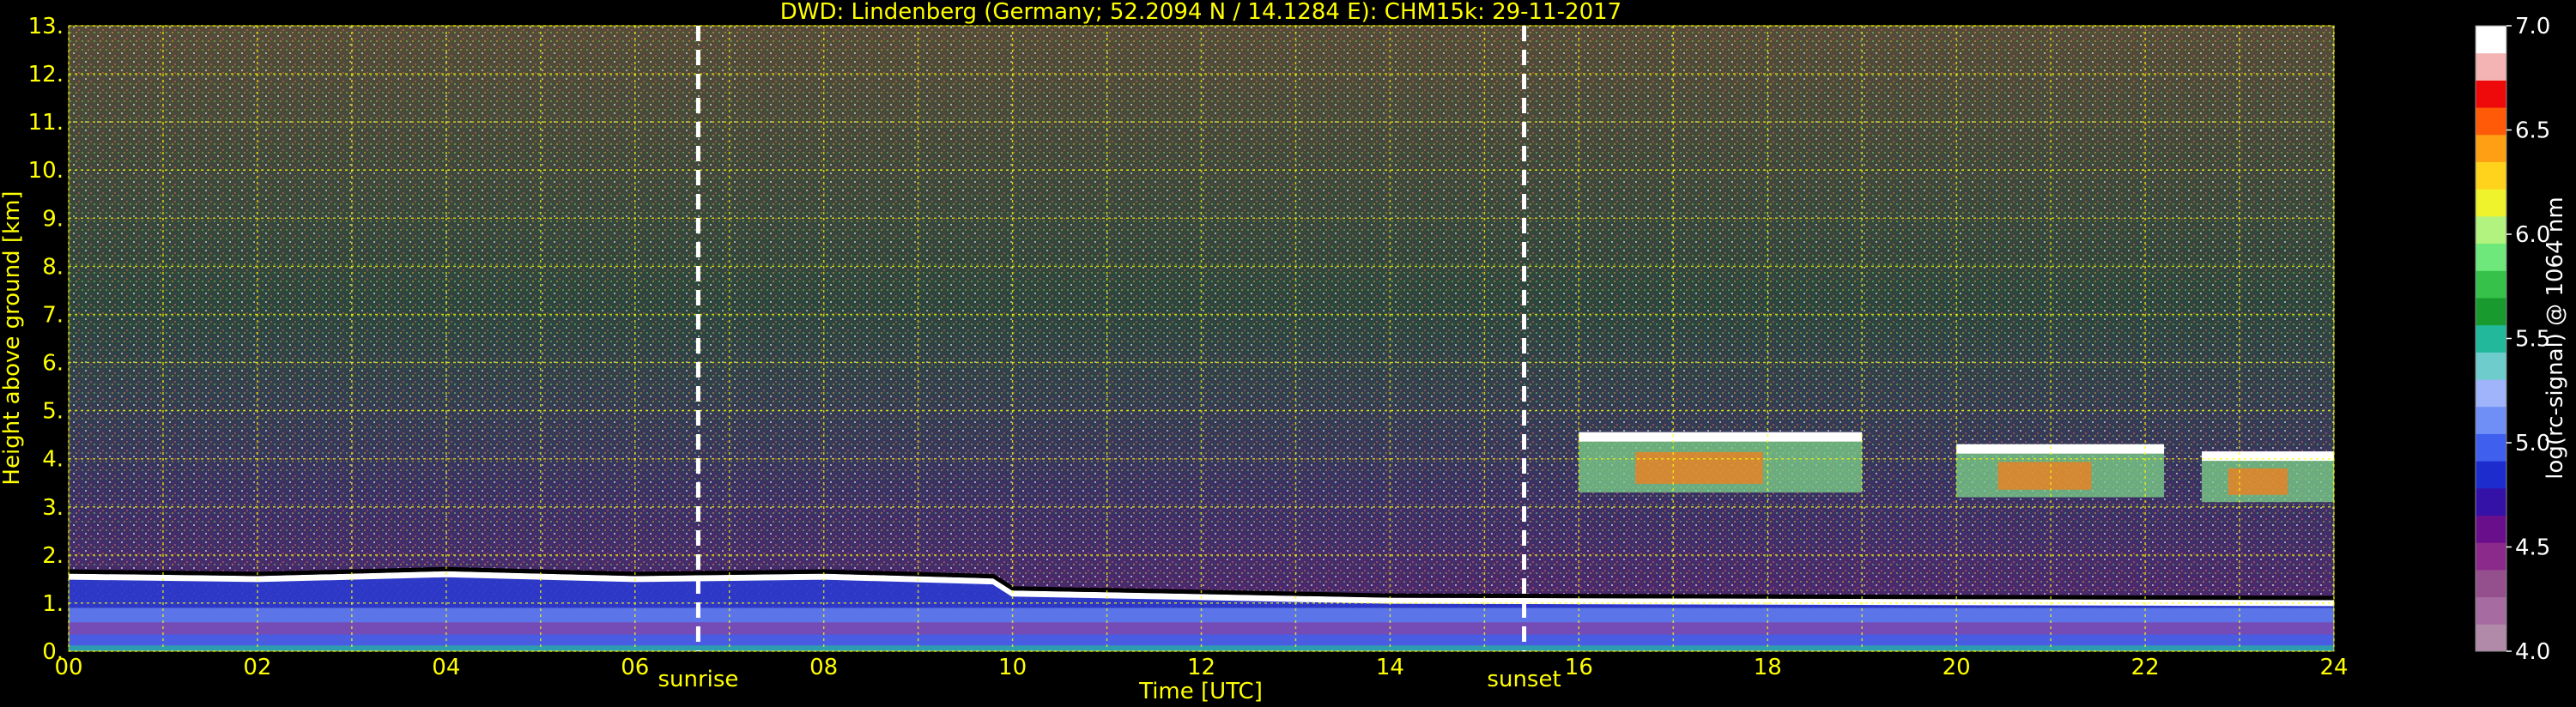 Image resolution: width=2576 pixels, height=707 pixels. I want to click on x-tick-labels: 00 02 04 06 08 10 12 14 16 18 20 22 24, so click(1201, 667).